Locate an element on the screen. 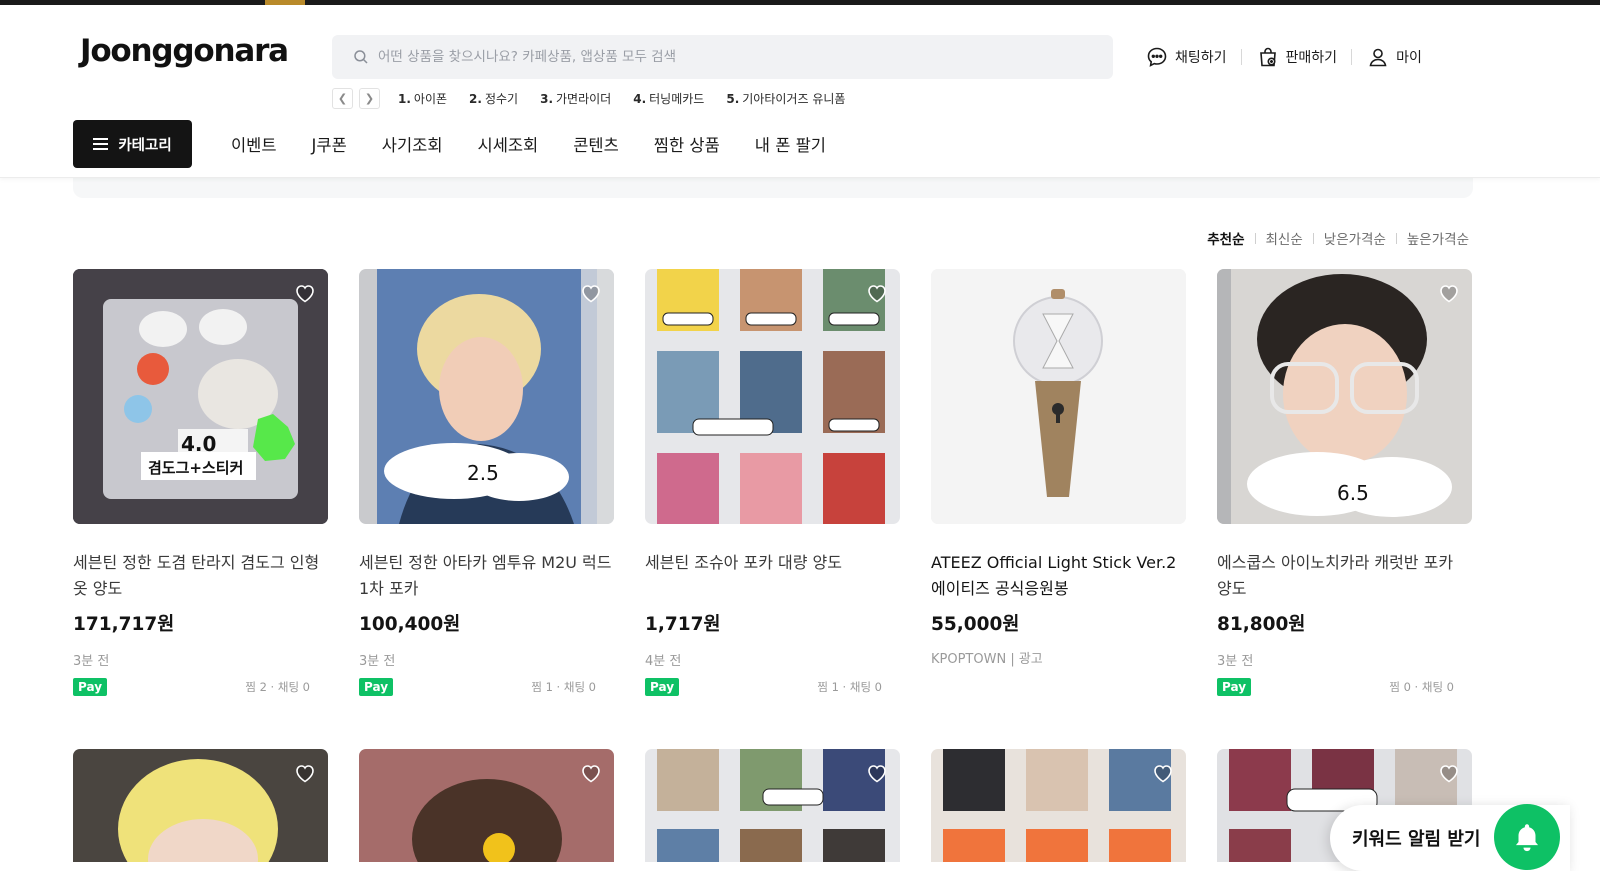 Image resolution: width=1600 pixels, height=871 pixels. trend-item: 4. 터닝메카드 is located at coordinates (668, 98).